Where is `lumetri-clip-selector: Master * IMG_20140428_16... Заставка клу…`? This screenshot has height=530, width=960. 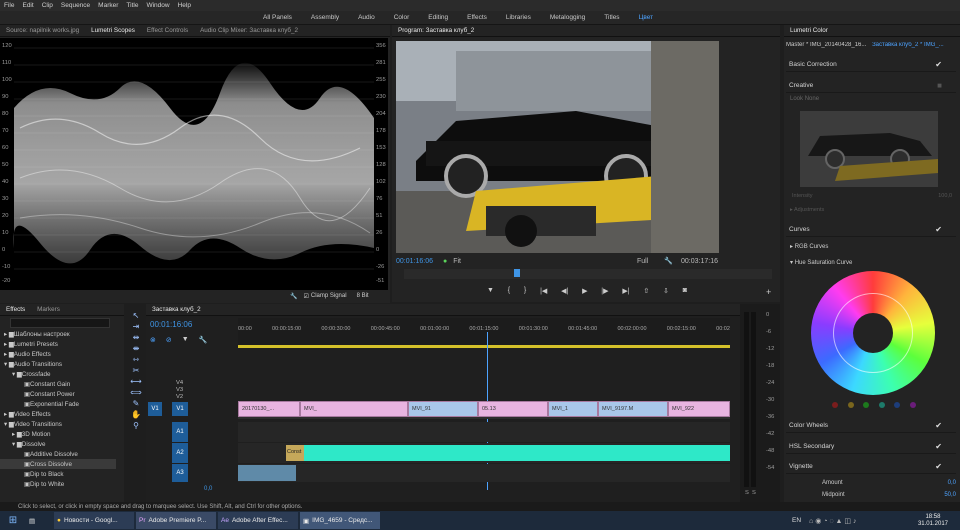
lumetri-clip-selector: Master * IMG_20140428_16... Заставка клу… is located at coordinates (871, 45).